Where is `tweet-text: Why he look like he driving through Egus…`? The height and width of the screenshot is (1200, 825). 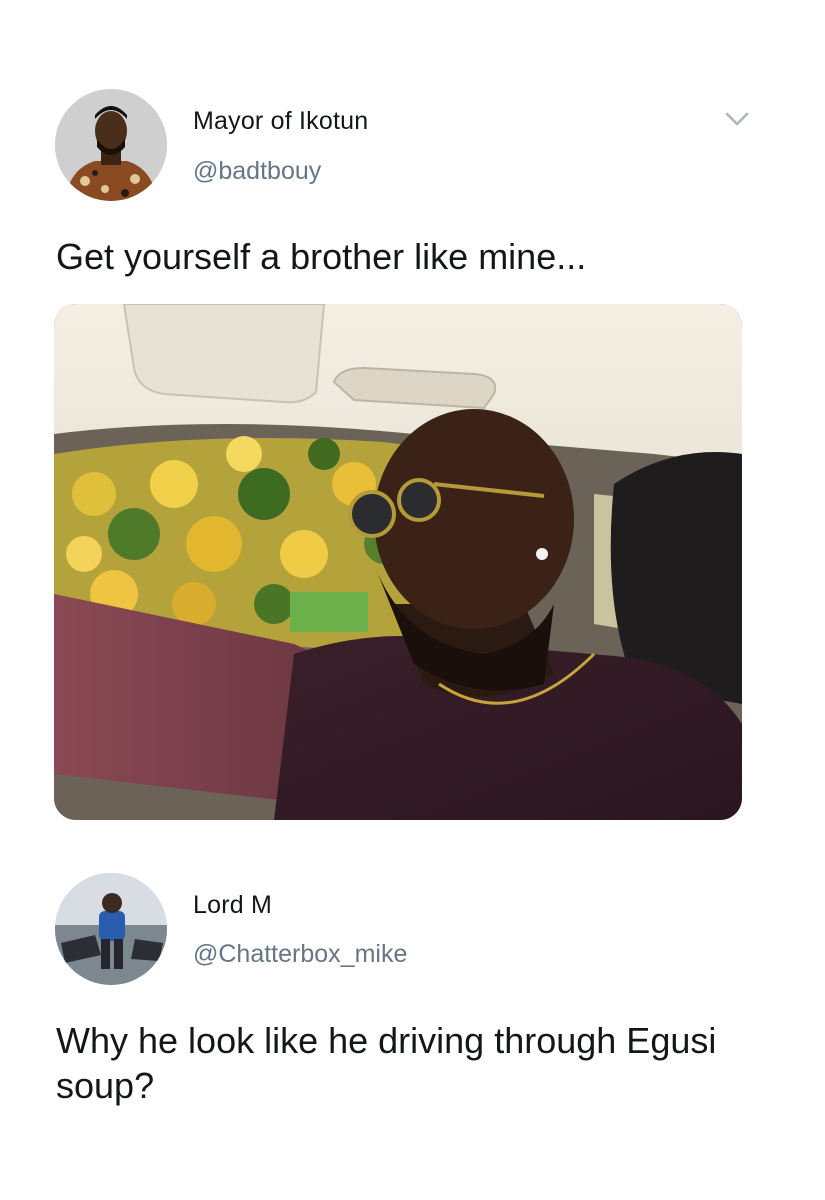
tweet-text: Why he look like he driving through Egus… is located at coordinates (386, 1063).